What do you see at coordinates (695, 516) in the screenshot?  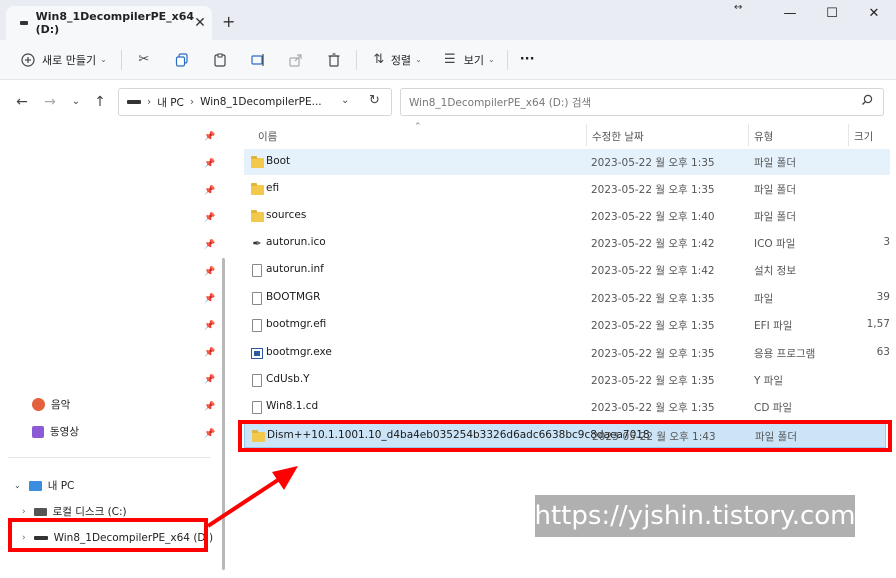 I see `watermark: https://yjshin.tistory.com` at bounding box center [695, 516].